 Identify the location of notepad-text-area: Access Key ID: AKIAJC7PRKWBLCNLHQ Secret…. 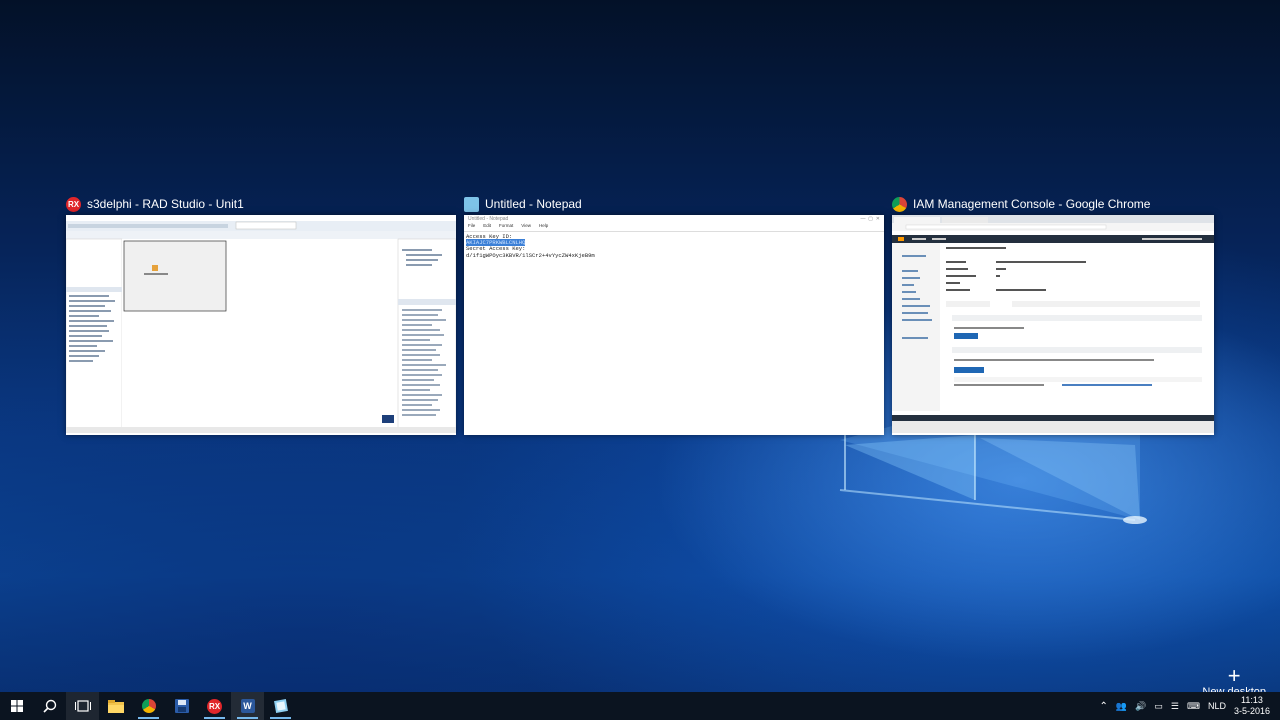
(674, 246).